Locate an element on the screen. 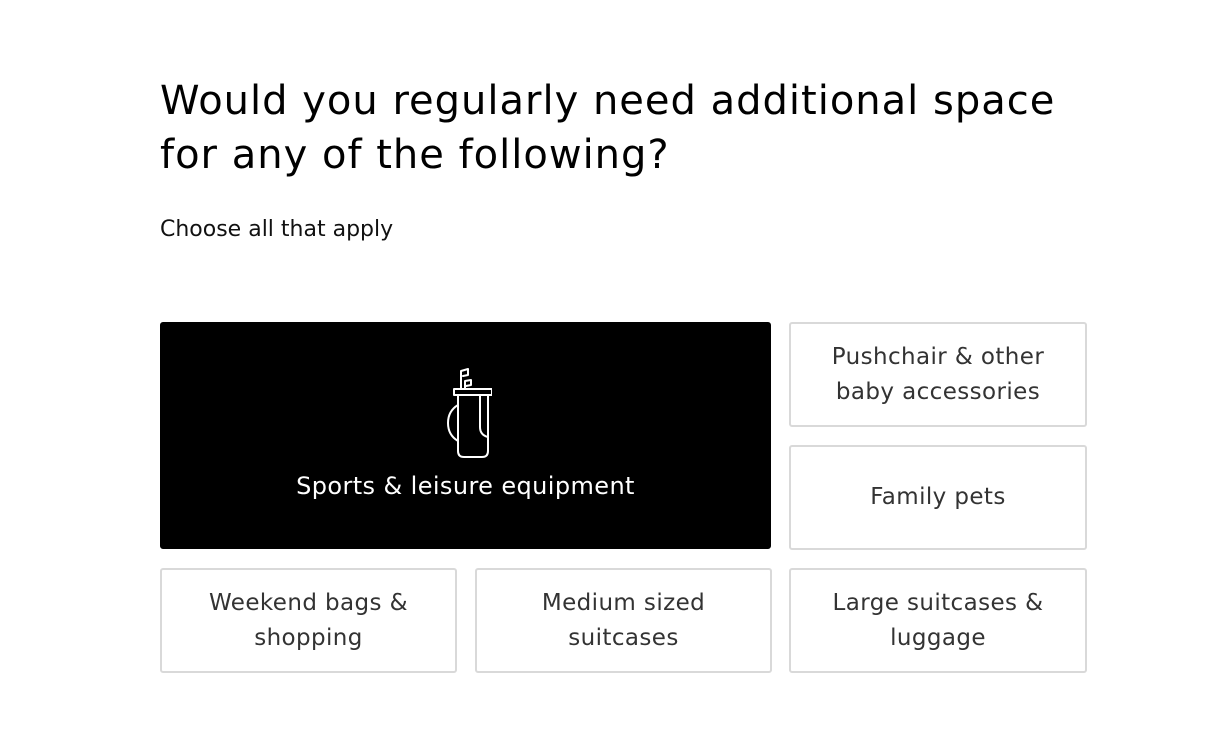 This screenshot has width=1232, height=746. option-large-suitcases-luggage: Large suitcases & luggage is located at coordinates (938, 620).